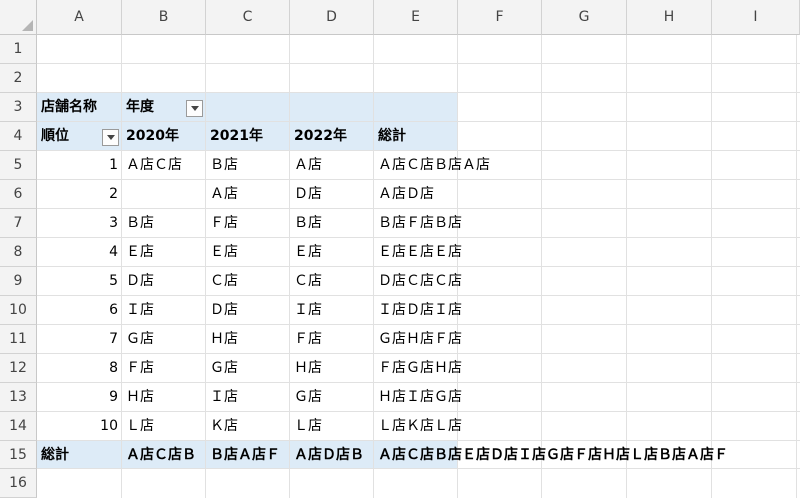 This screenshot has width=800, height=498. Describe the element at coordinates (248, 455) in the screenshot. I see `grand-total-2021: Ｂ店Ａ店Ｆ` at that location.